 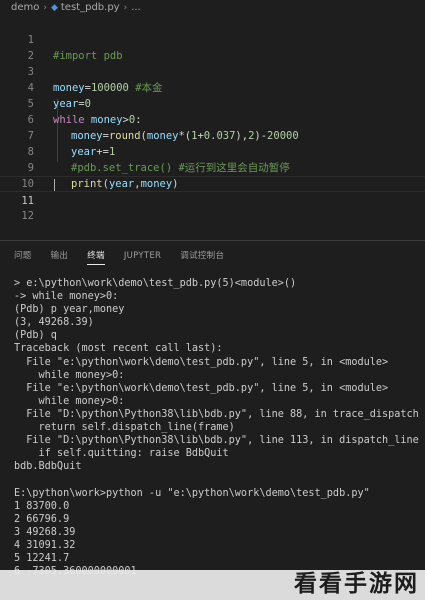 What do you see at coordinates (54, 7) in the screenshot?
I see `python-file-icon: ◆` at bounding box center [54, 7].